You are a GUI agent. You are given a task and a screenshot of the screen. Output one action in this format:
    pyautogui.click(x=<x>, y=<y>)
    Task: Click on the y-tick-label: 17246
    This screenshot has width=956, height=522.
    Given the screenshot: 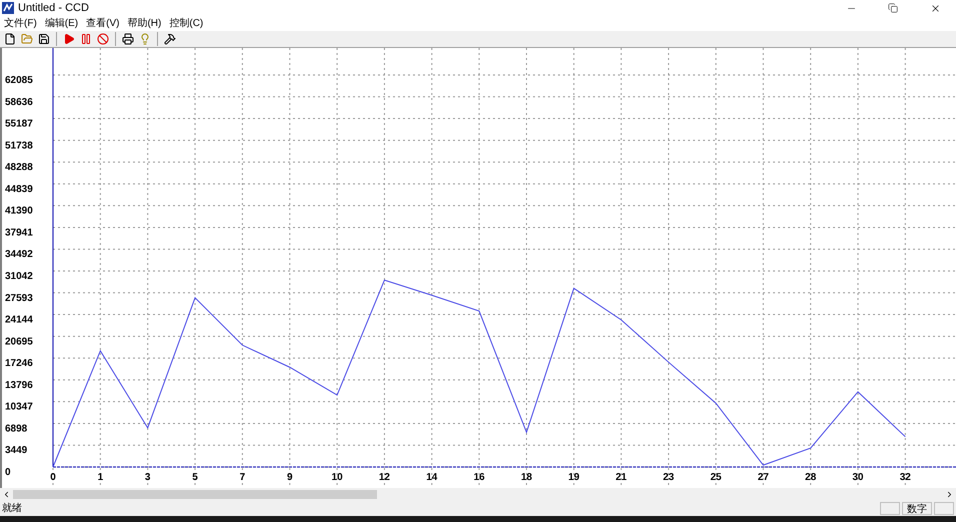 What is the action you would take?
    pyautogui.click(x=19, y=364)
    